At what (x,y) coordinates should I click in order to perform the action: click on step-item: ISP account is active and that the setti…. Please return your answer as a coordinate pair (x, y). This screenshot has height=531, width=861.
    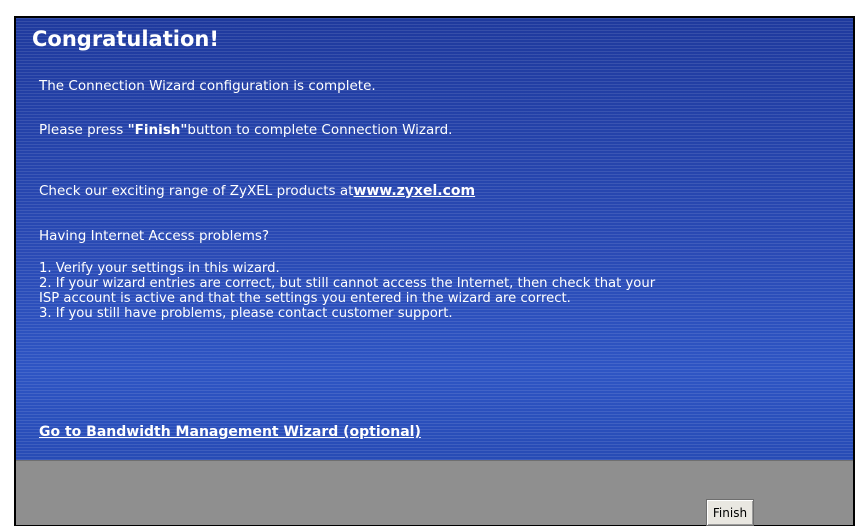
    Looking at the image, I should click on (305, 298).